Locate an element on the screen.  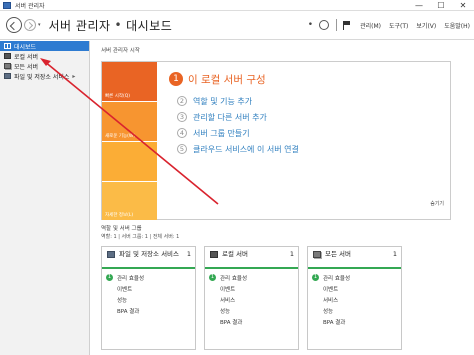
step-number: 3 is located at coordinates (182, 117).